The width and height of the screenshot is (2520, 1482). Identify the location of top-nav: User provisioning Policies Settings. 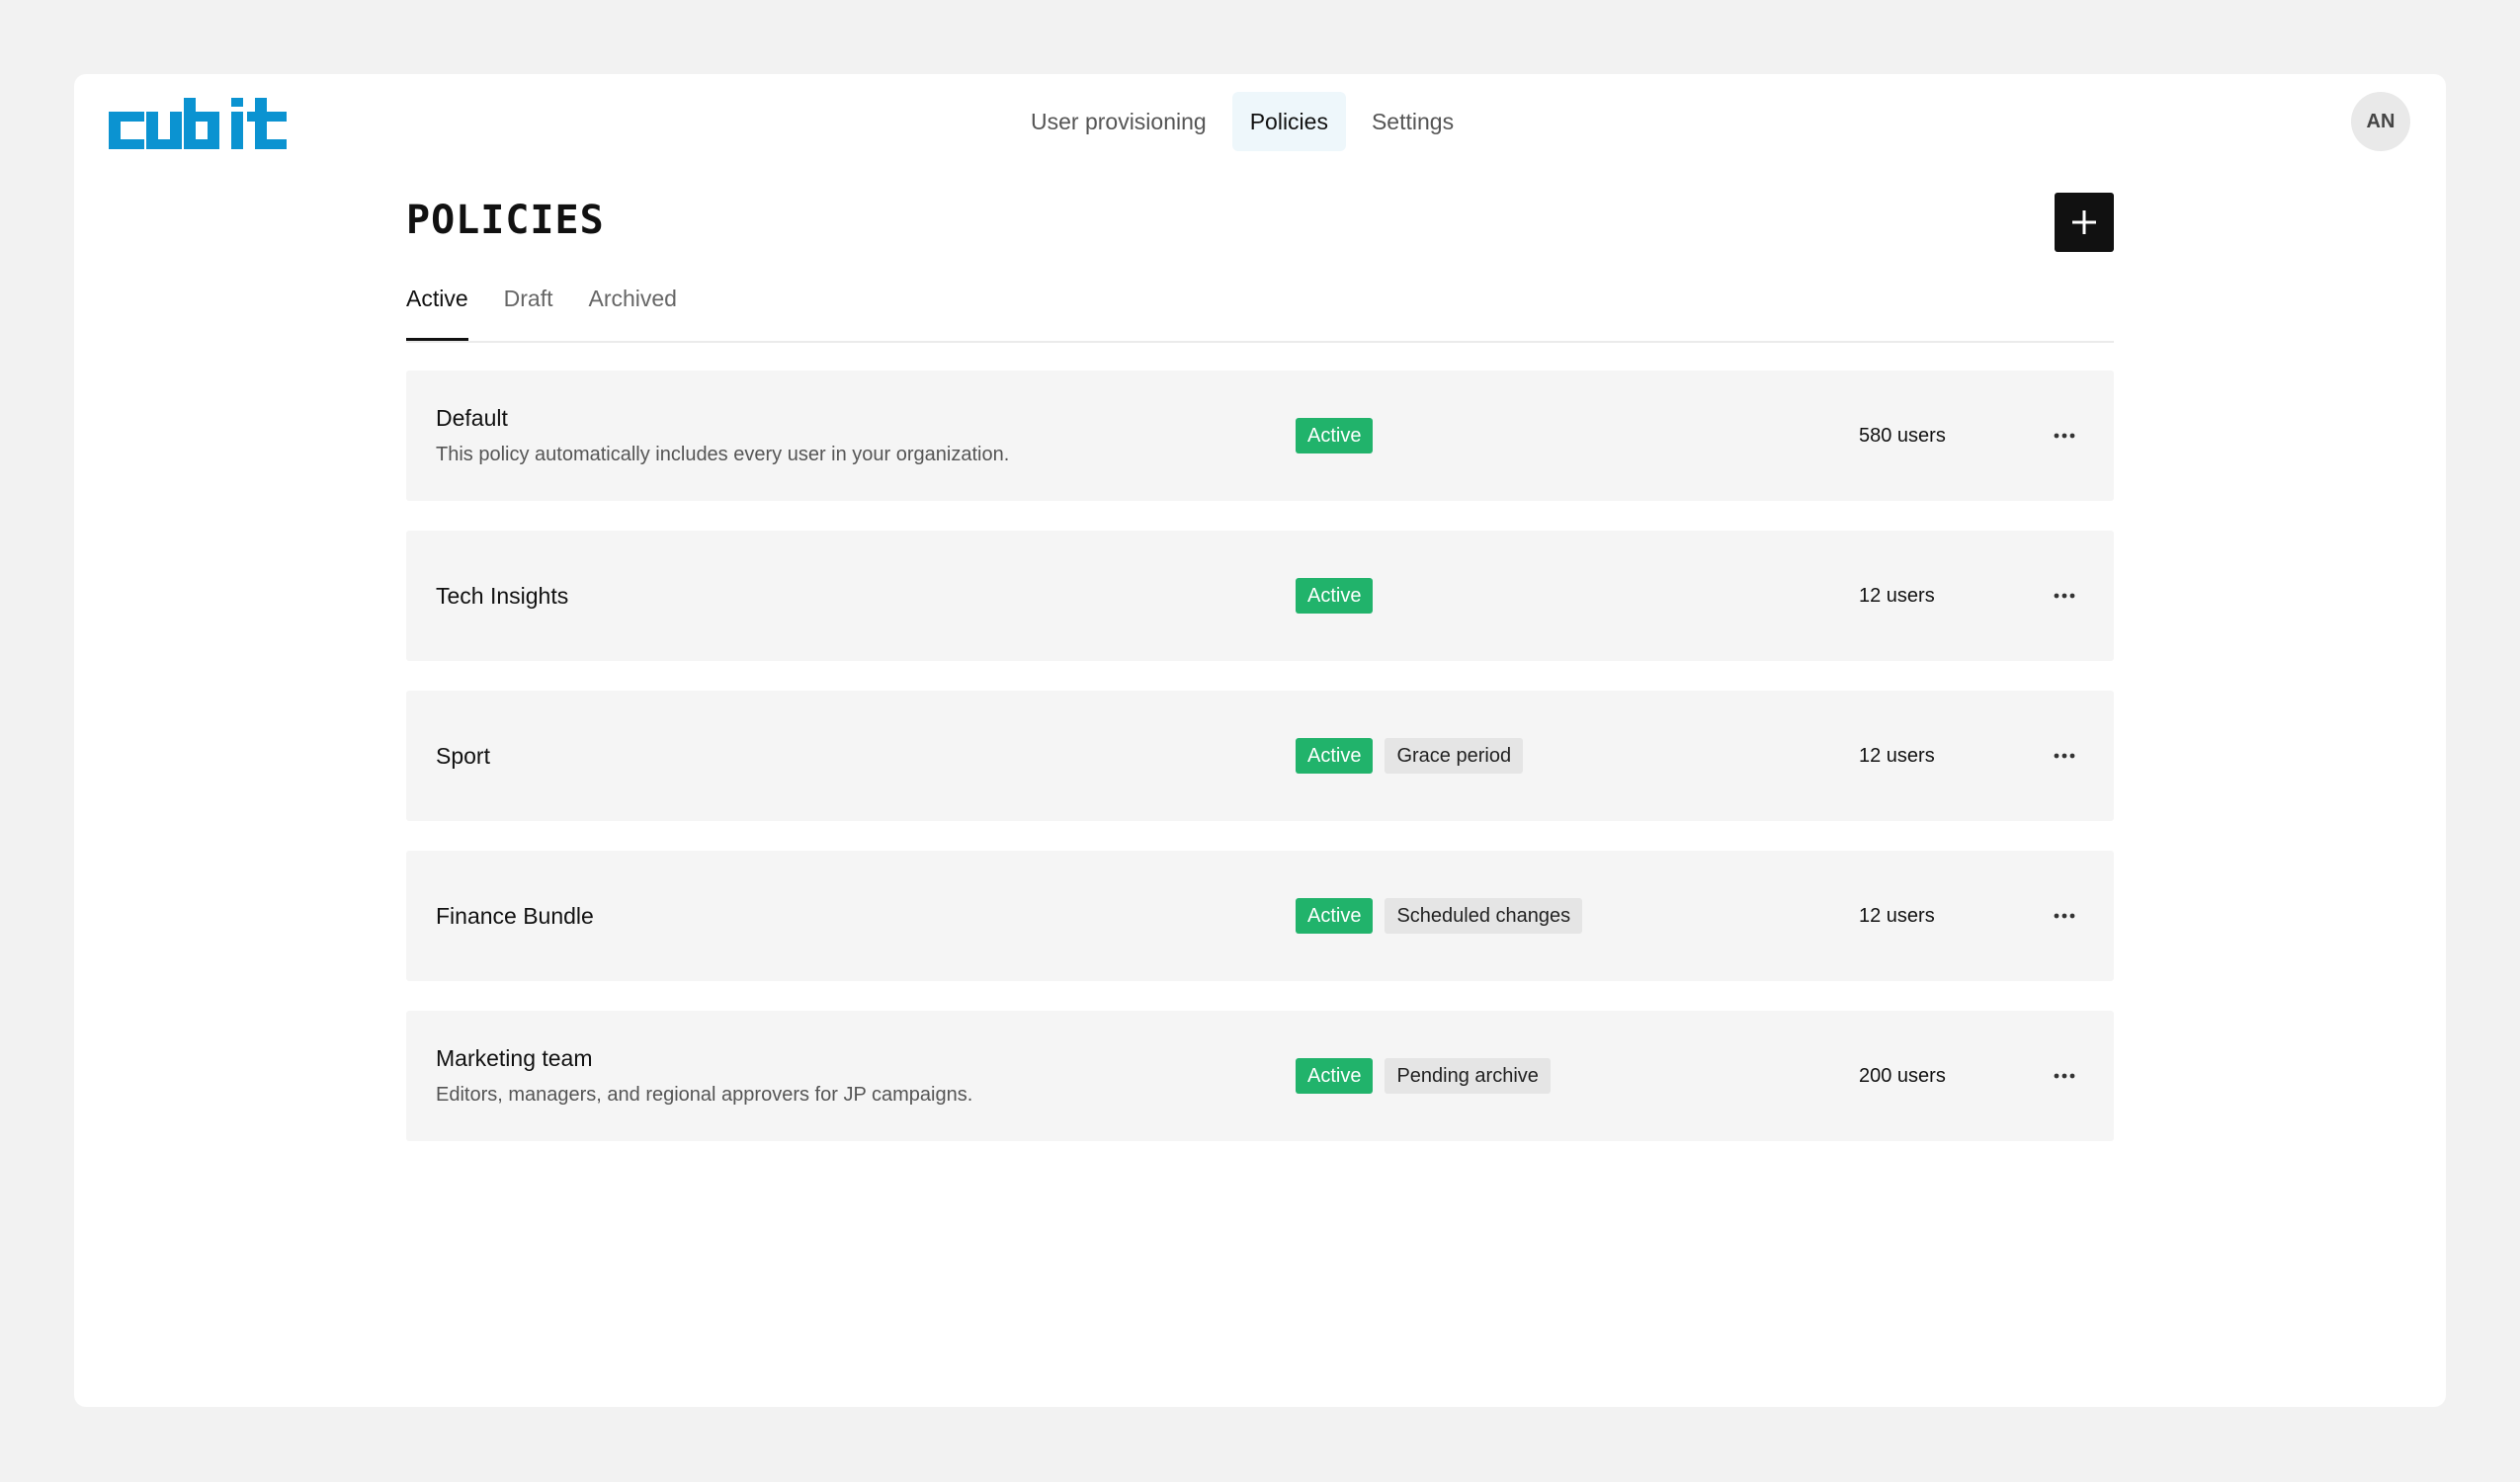
(1242, 121).